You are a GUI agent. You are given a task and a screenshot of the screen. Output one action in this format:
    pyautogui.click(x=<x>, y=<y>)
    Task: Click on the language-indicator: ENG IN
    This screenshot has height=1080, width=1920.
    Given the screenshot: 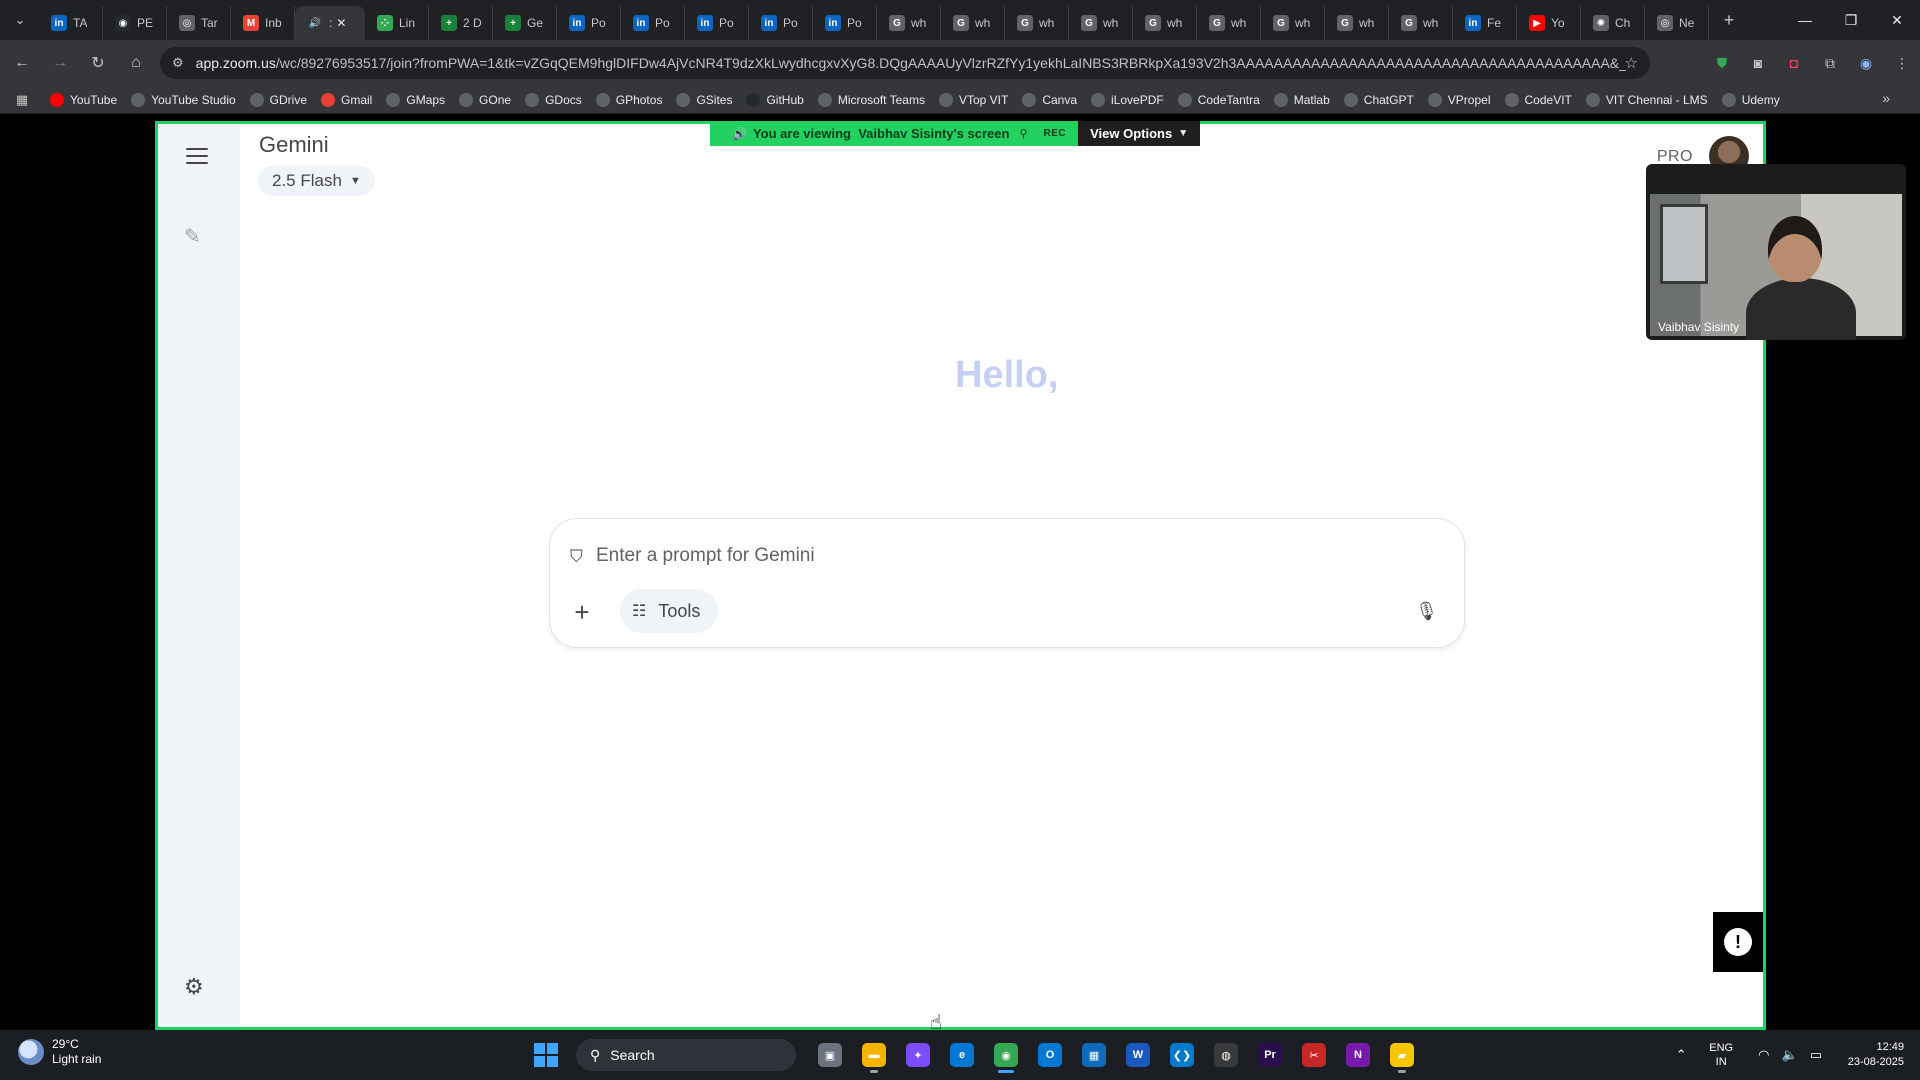 What is the action you would take?
    pyautogui.click(x=1721, y=1055)
    